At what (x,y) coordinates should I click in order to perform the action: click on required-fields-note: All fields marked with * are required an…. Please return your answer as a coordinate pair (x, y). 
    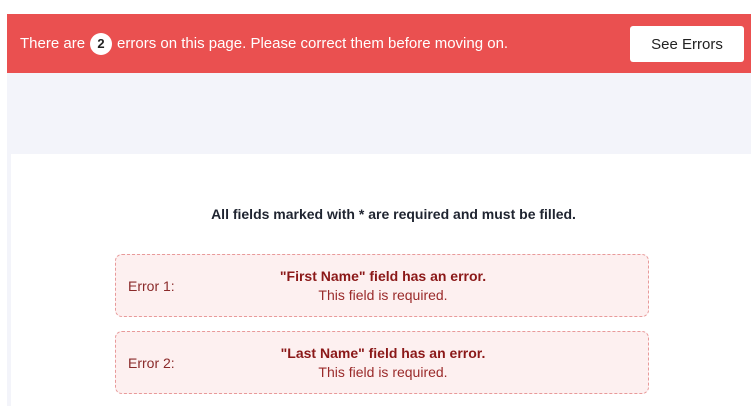
    Looking at the image, I should click on (393, 214).